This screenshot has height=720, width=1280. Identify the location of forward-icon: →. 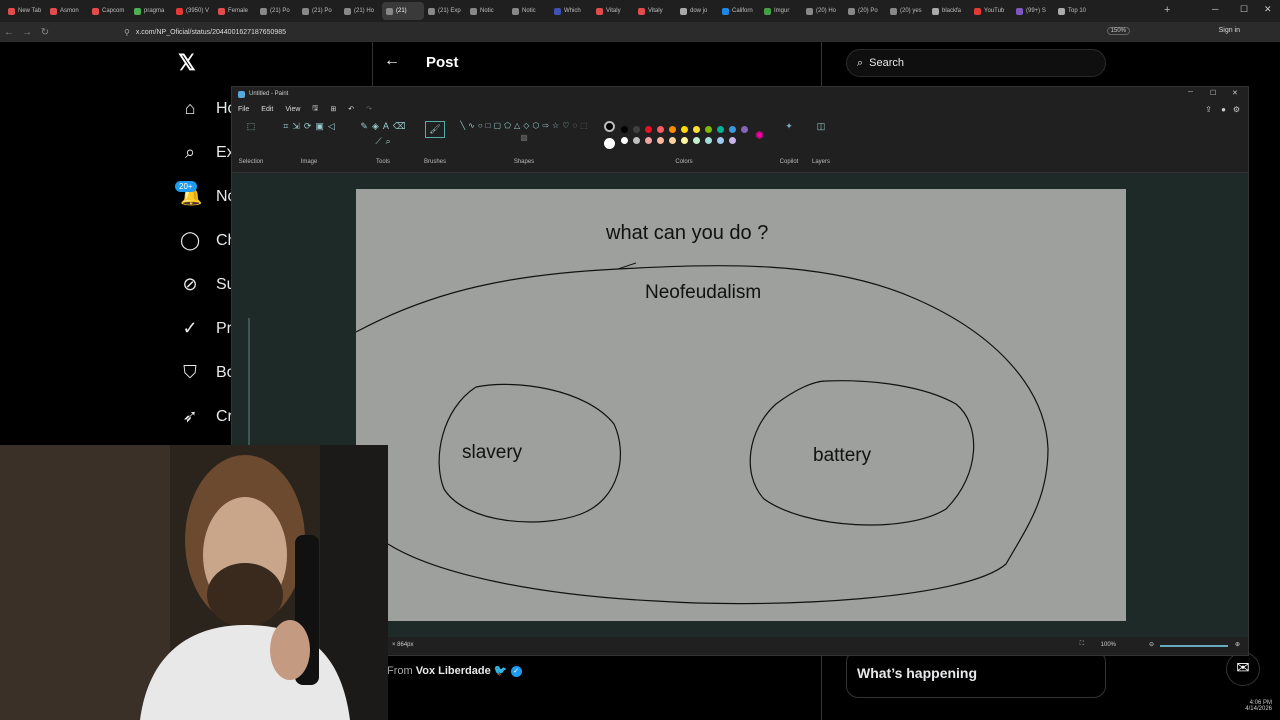
(27, 32).